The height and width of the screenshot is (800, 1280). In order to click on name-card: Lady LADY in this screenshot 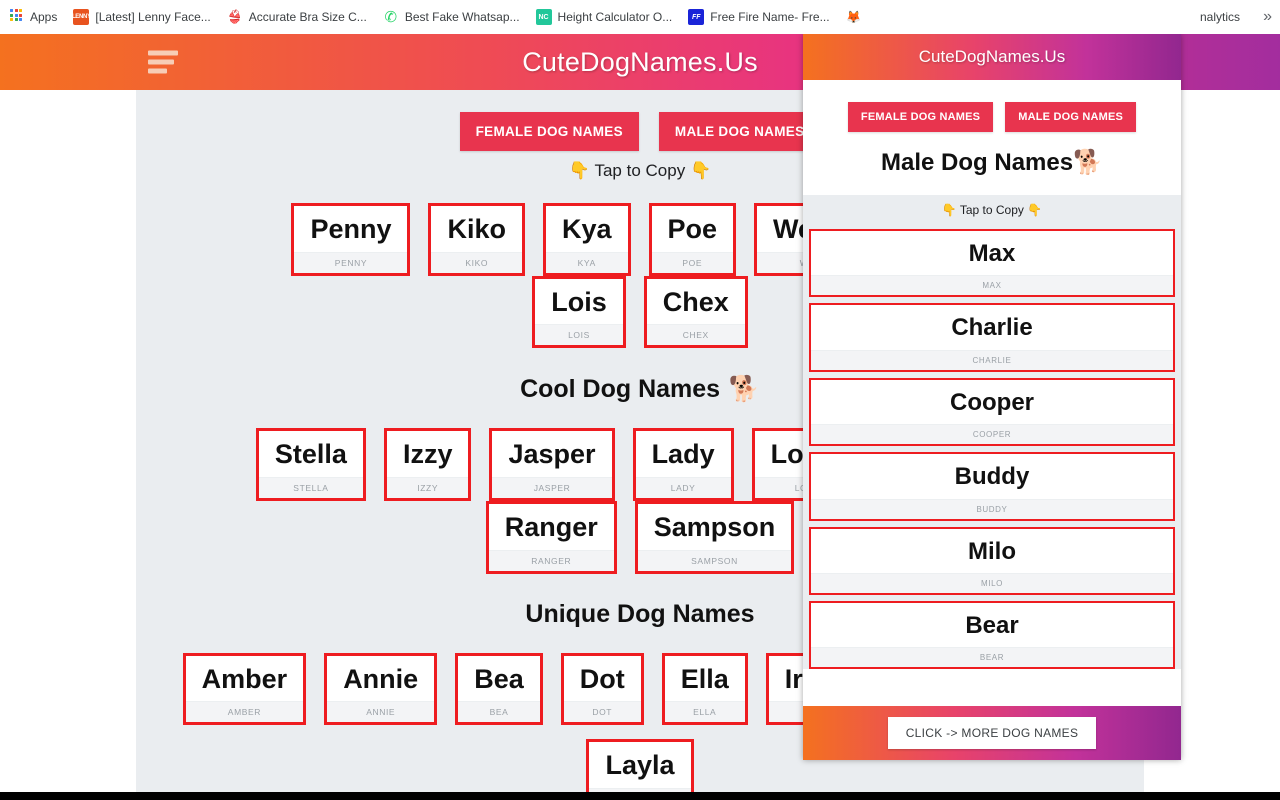, I will do `click(683, 465)`.